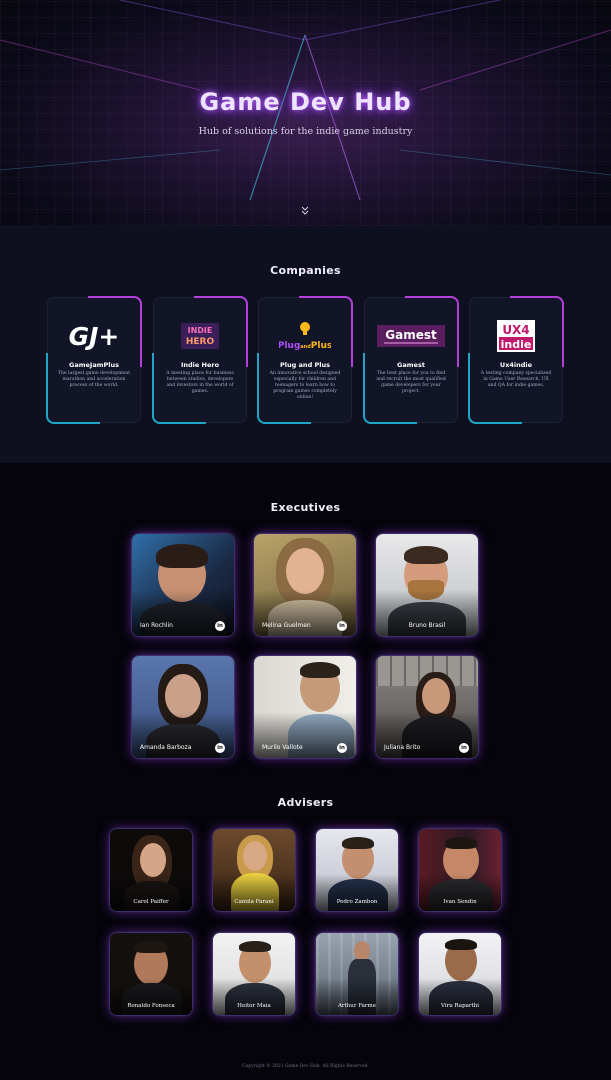 The width and height of the screenshot is (611, 1080). What do you see at coordinates (286, 625) in the screenshot?
I see `executive-name: Melina Guelmen` at bounding box center [286, 625].